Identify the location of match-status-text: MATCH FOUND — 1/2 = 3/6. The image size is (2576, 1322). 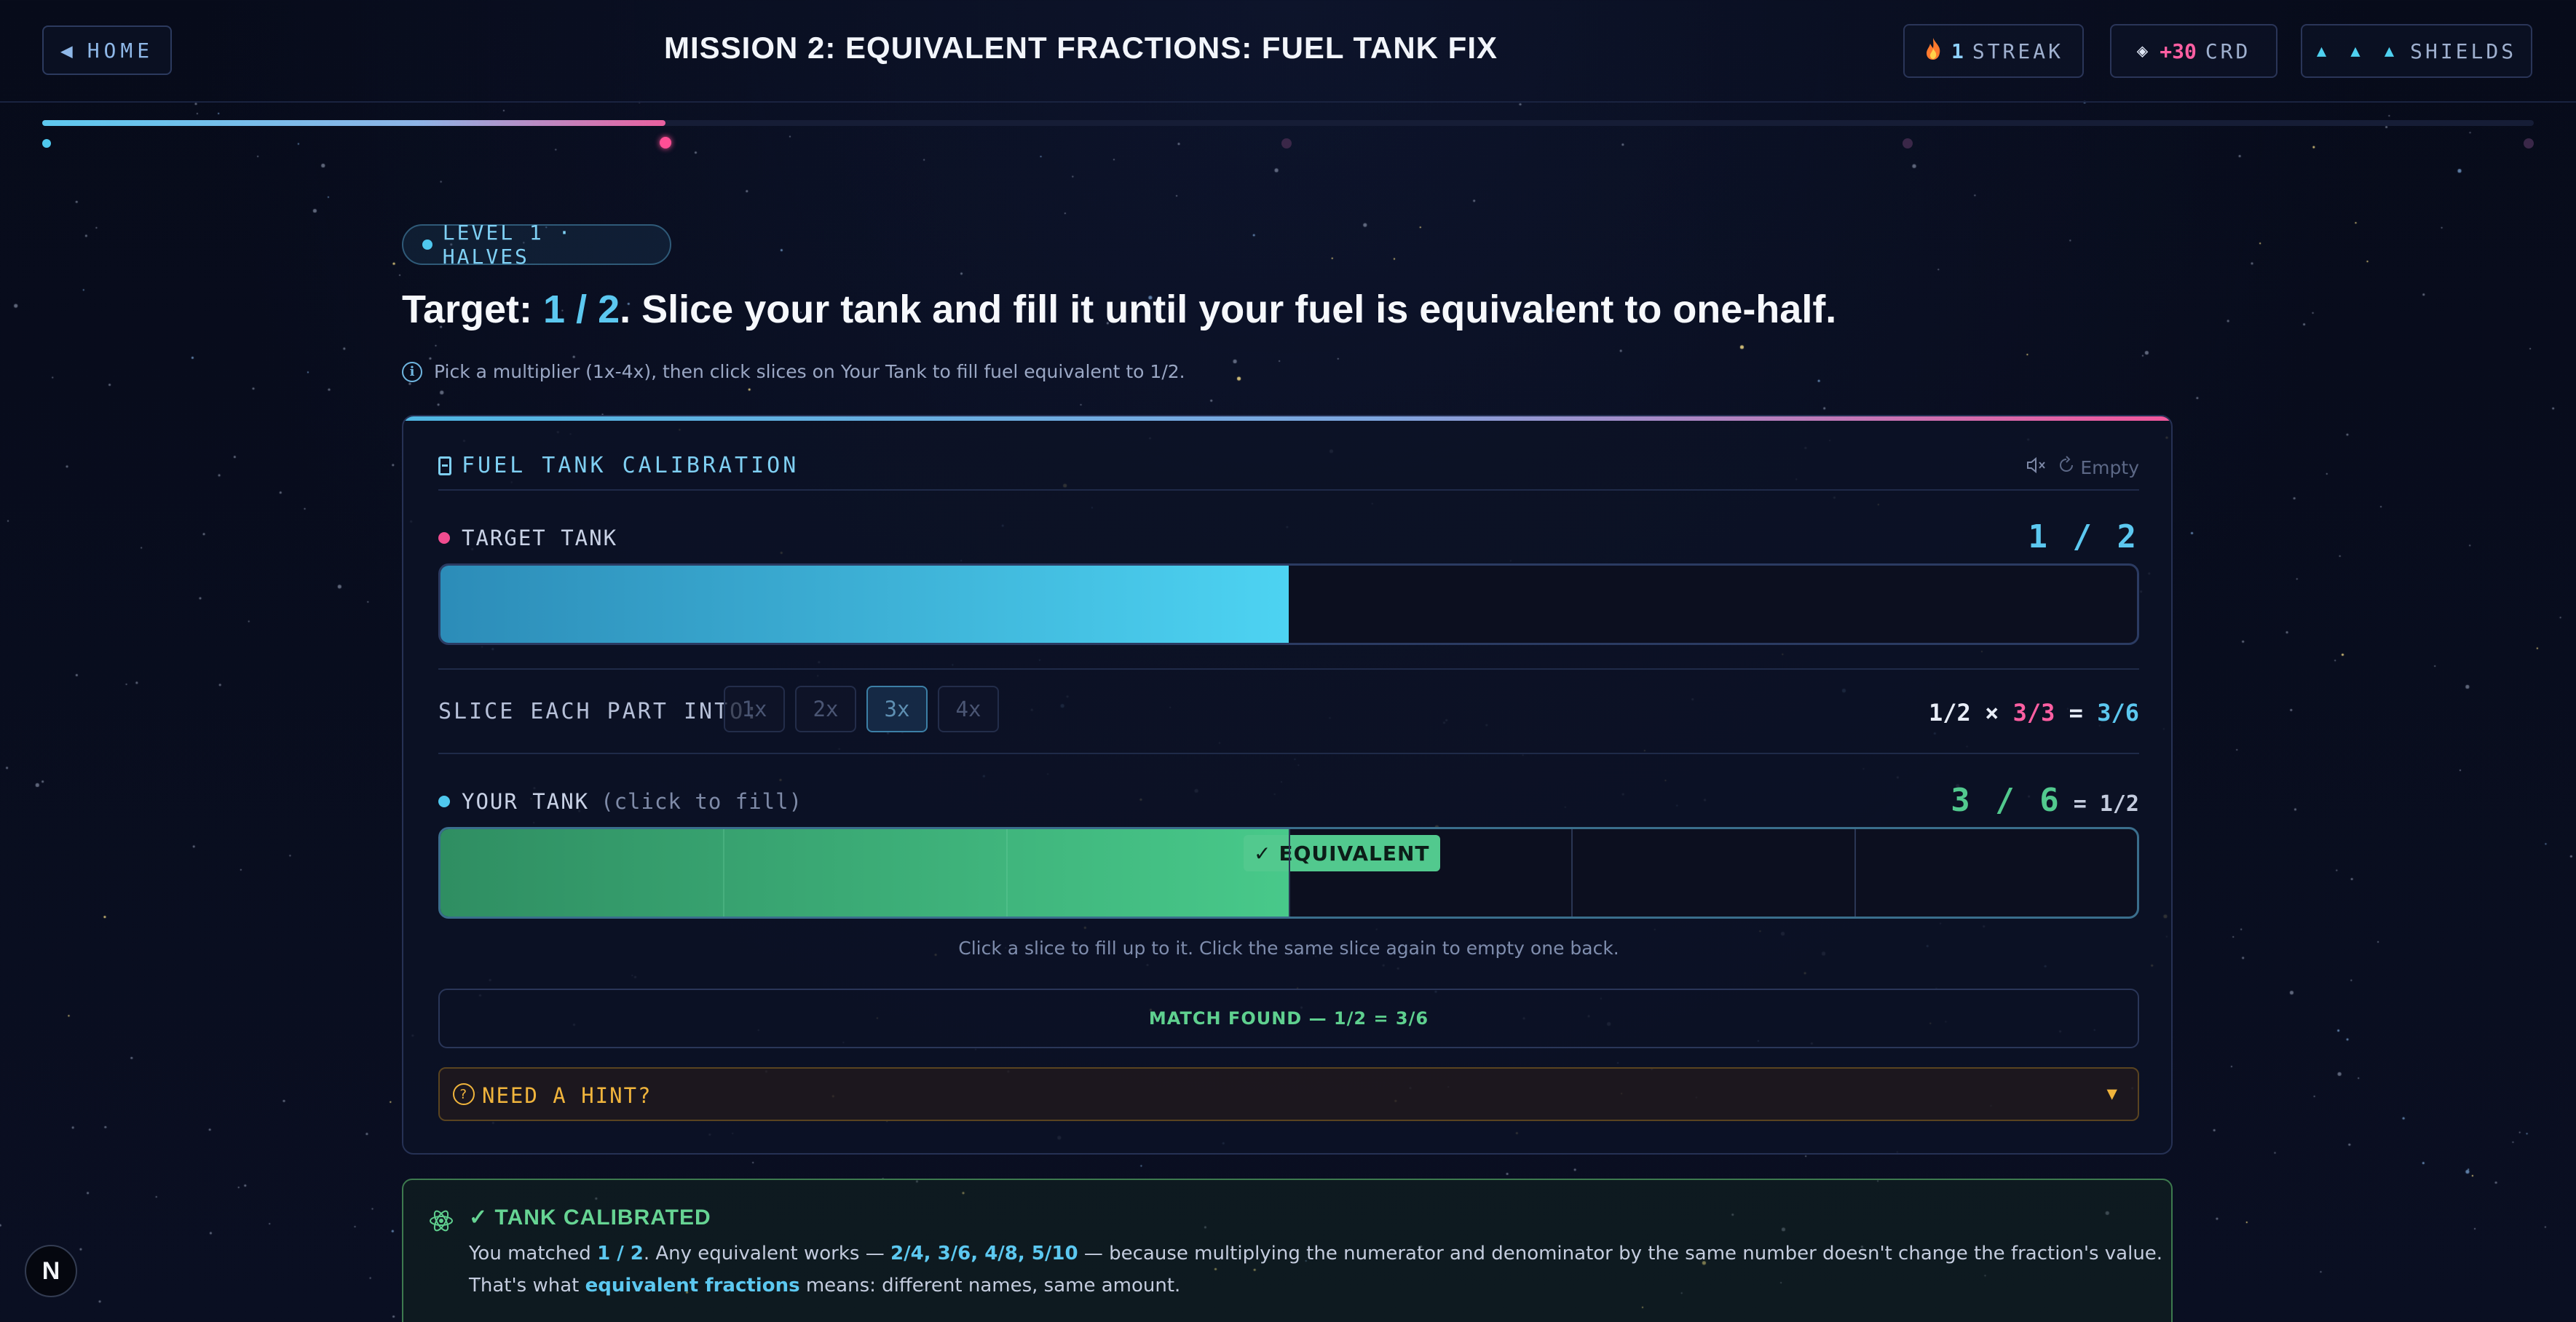
(1289, 1019).